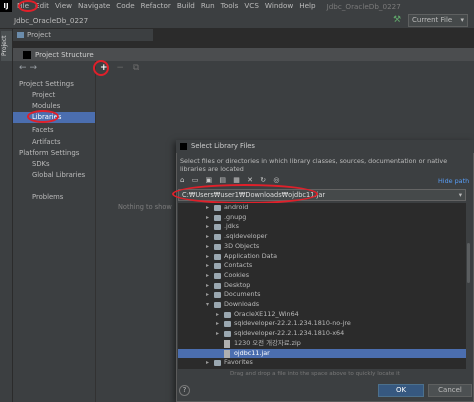  I want to click on tree-row-label: Documents, so click(242, 294).